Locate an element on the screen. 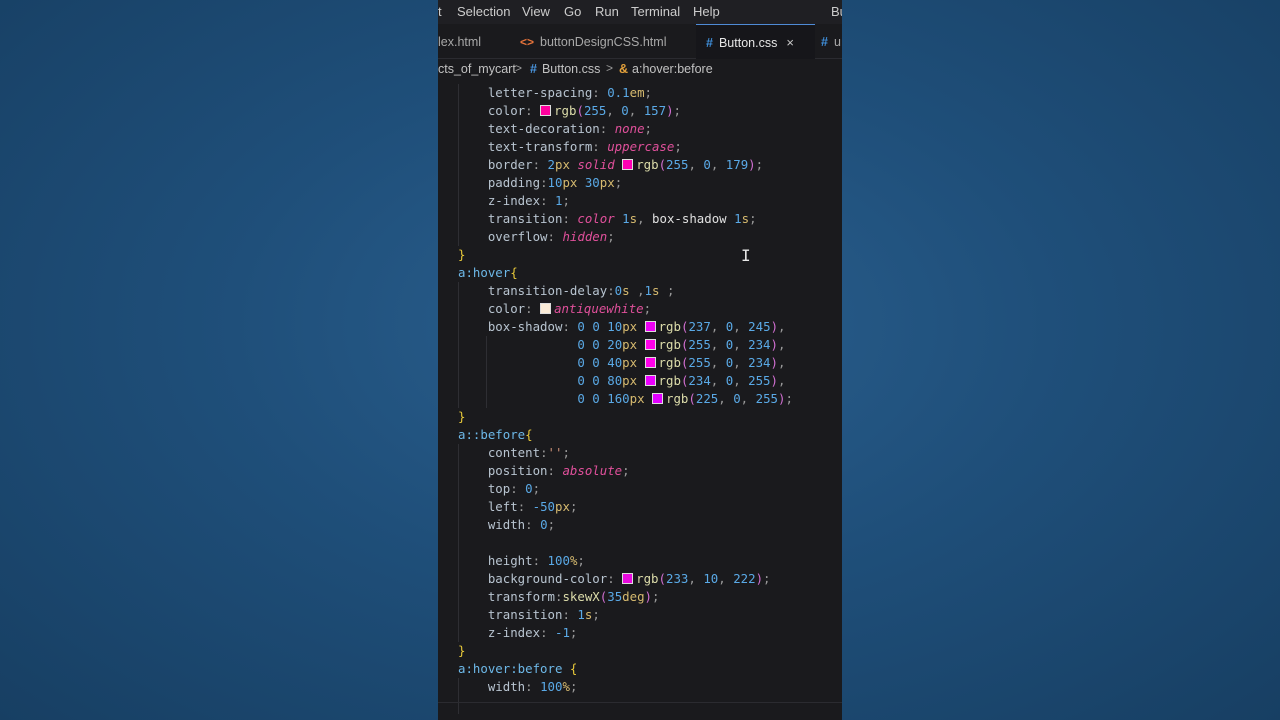 The height and width of the screenshot is (720, 1280). window-title-partial: Bu is located at coordinates (836, 11).